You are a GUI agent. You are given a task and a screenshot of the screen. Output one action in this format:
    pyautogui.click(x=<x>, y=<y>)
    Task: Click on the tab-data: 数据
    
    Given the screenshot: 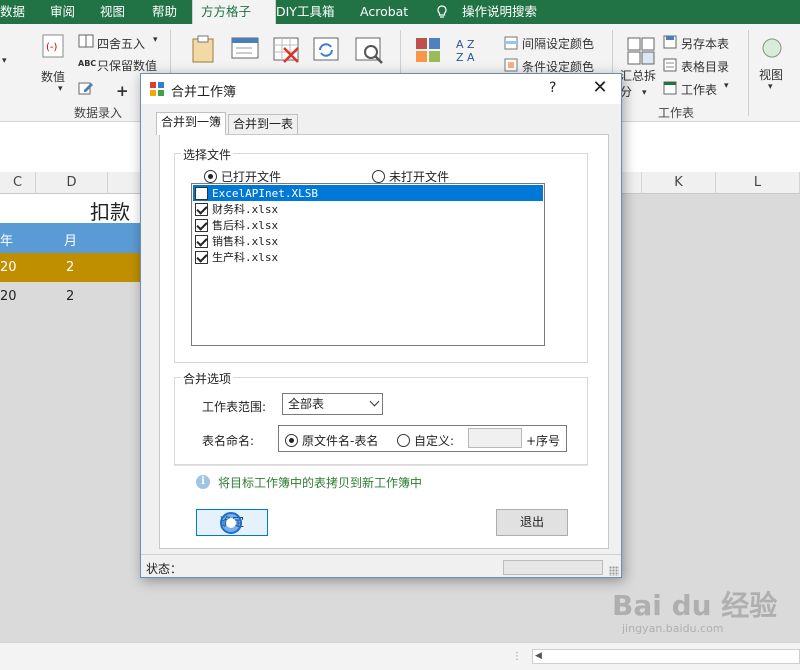 What is the action you would take?
    pyautogui.click(x=15, y=12)
    